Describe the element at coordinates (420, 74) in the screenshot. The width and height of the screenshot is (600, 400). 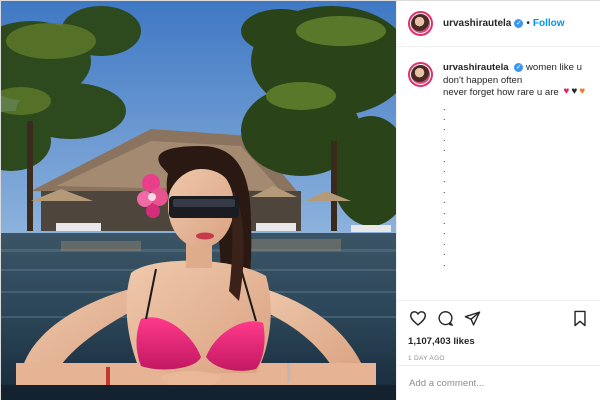
I see `caption-avatar` at that location.